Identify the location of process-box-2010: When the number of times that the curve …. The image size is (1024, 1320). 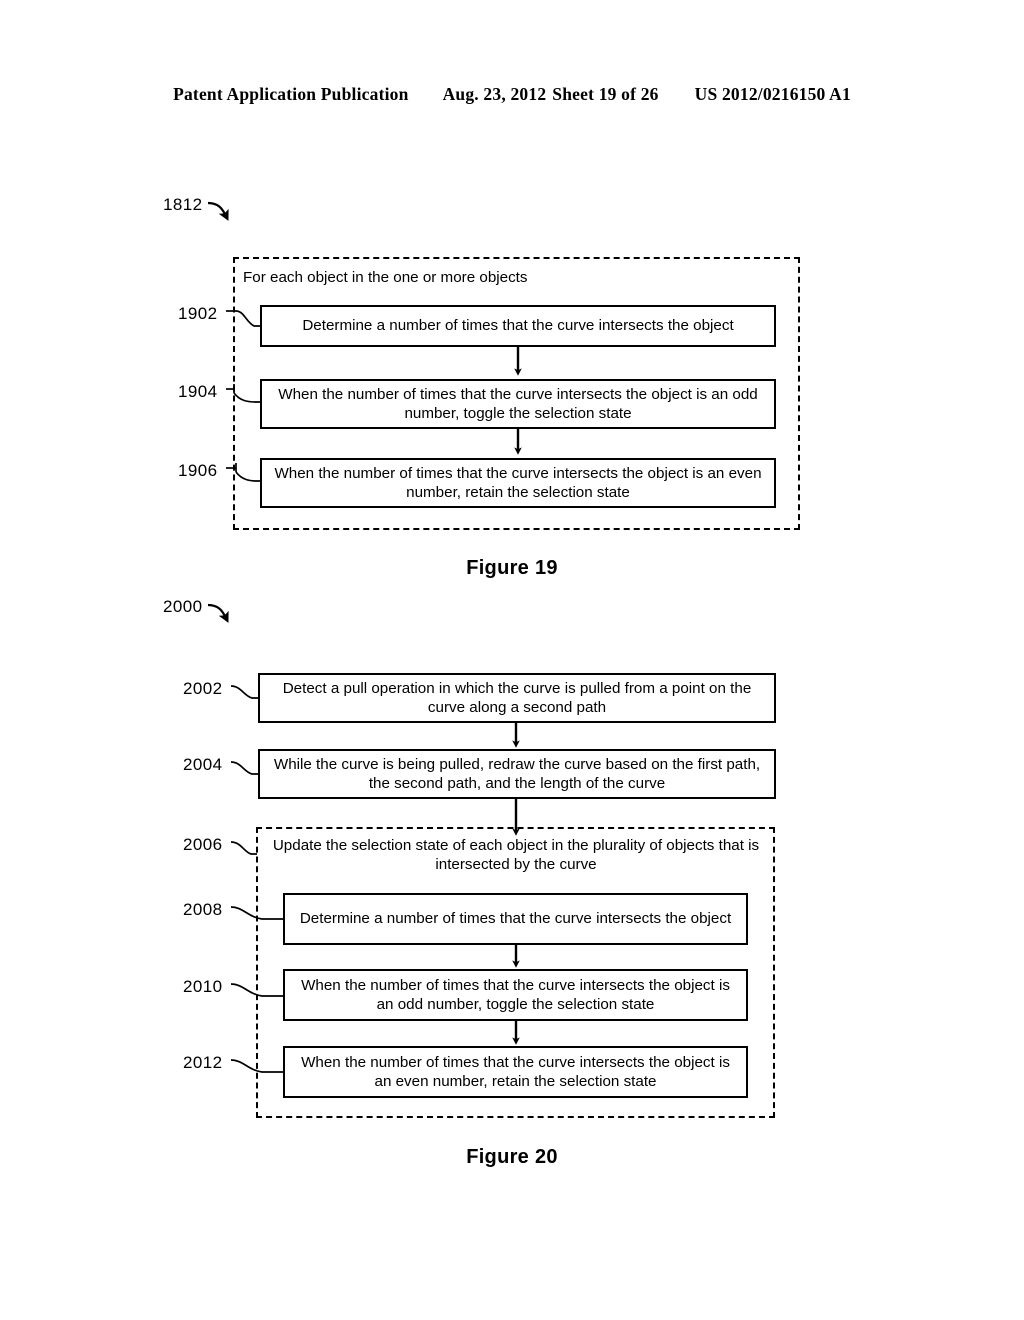
(515, 995).